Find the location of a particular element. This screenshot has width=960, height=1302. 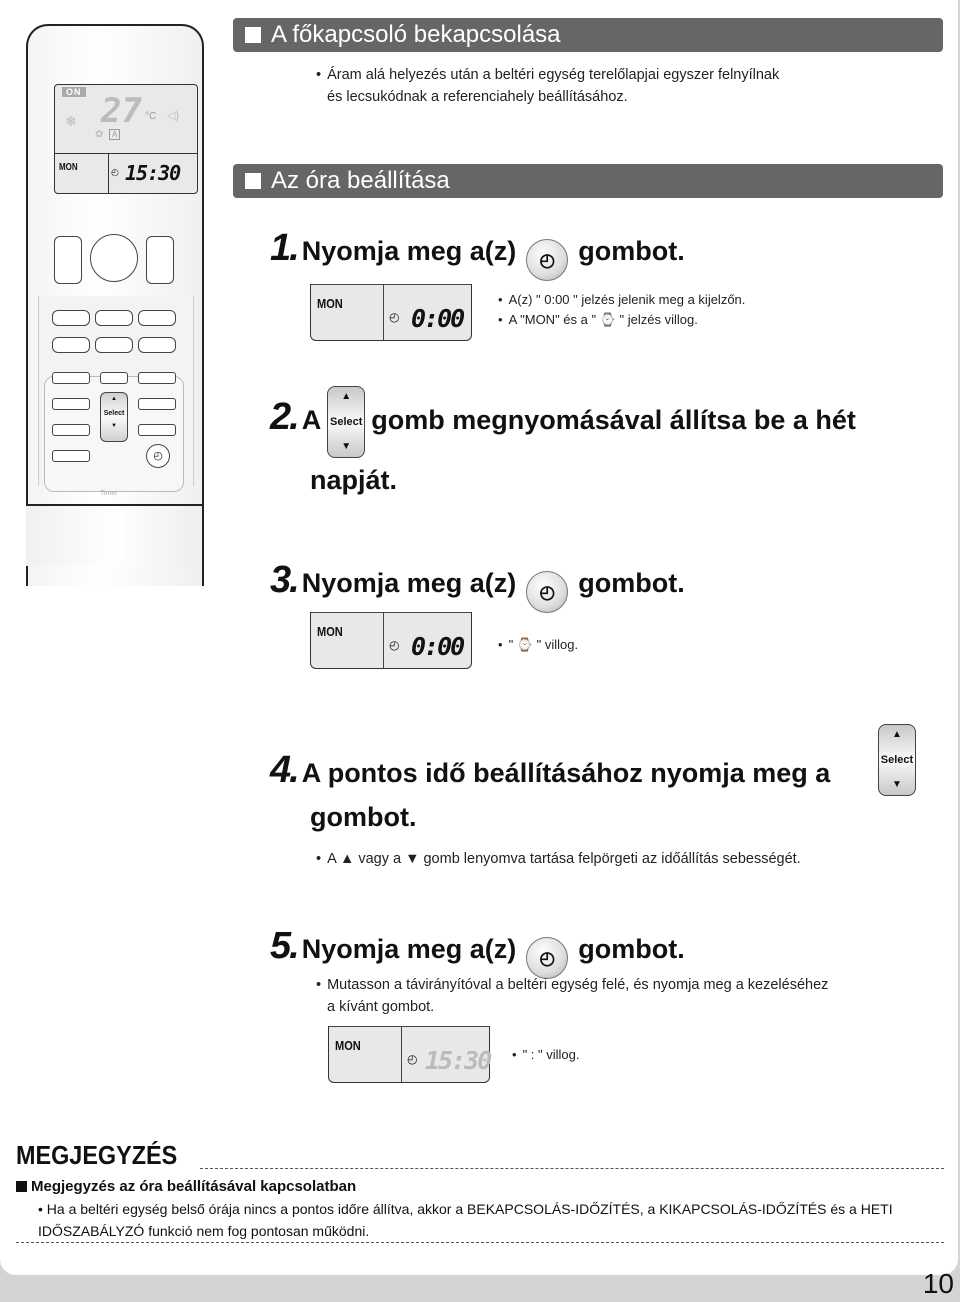

remote-button-left is located at coordinates (68, 260).